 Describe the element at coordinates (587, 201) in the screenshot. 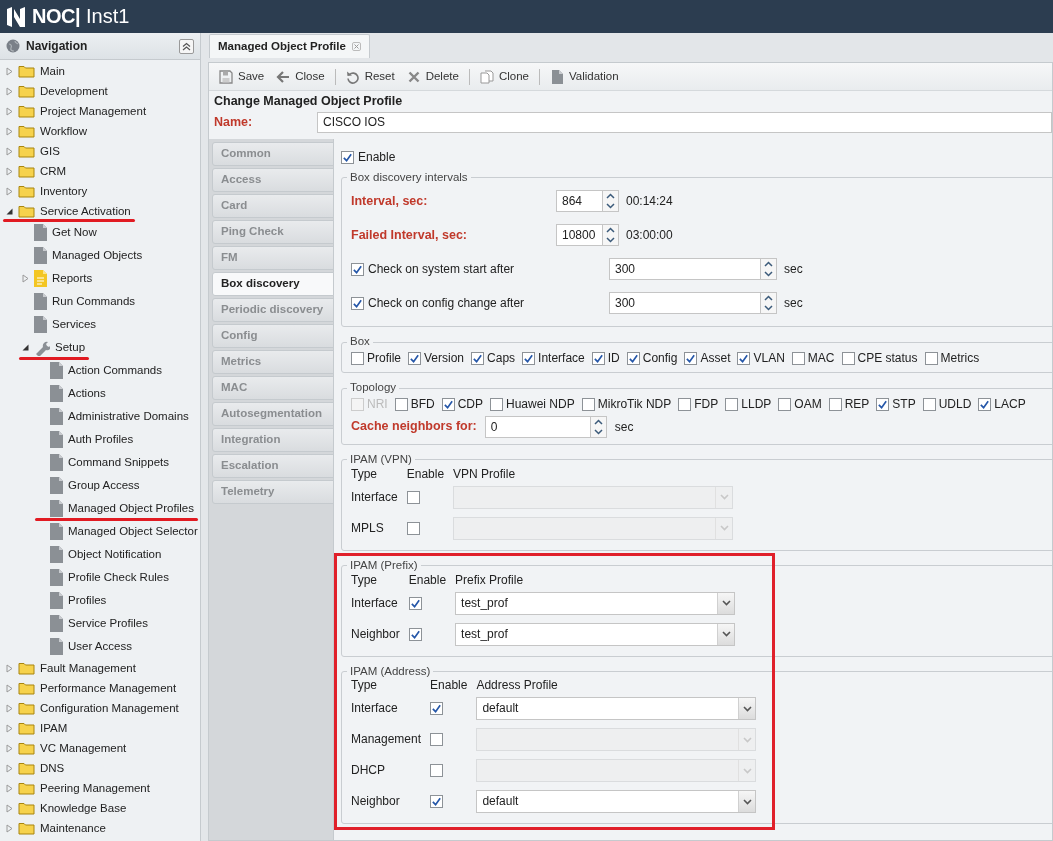

I see `number-field: 864` at that location.